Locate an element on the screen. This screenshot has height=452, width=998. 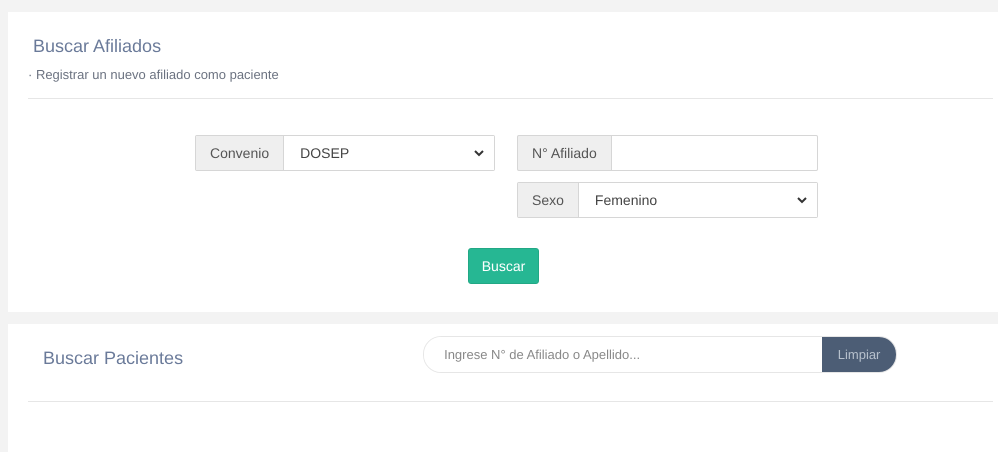
section-title: Buscar Pacientes is located at coordinates (113, 359).